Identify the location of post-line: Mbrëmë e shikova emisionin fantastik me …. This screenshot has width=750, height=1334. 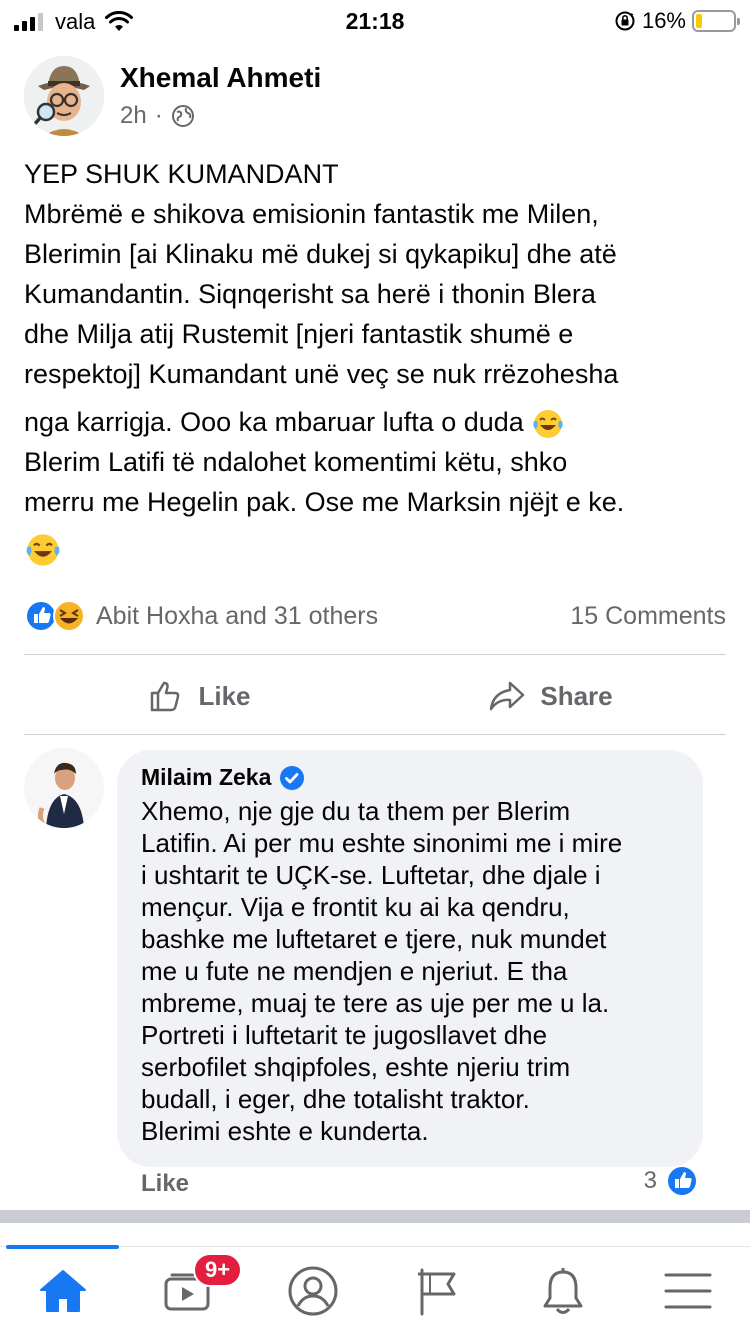
(311, 214).